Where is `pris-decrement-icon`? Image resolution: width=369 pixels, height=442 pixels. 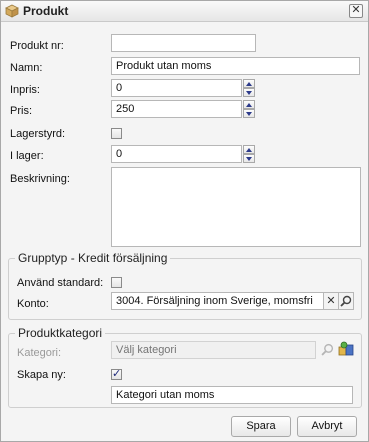 pris-decrement-icon is located at coordinates (249, 113).